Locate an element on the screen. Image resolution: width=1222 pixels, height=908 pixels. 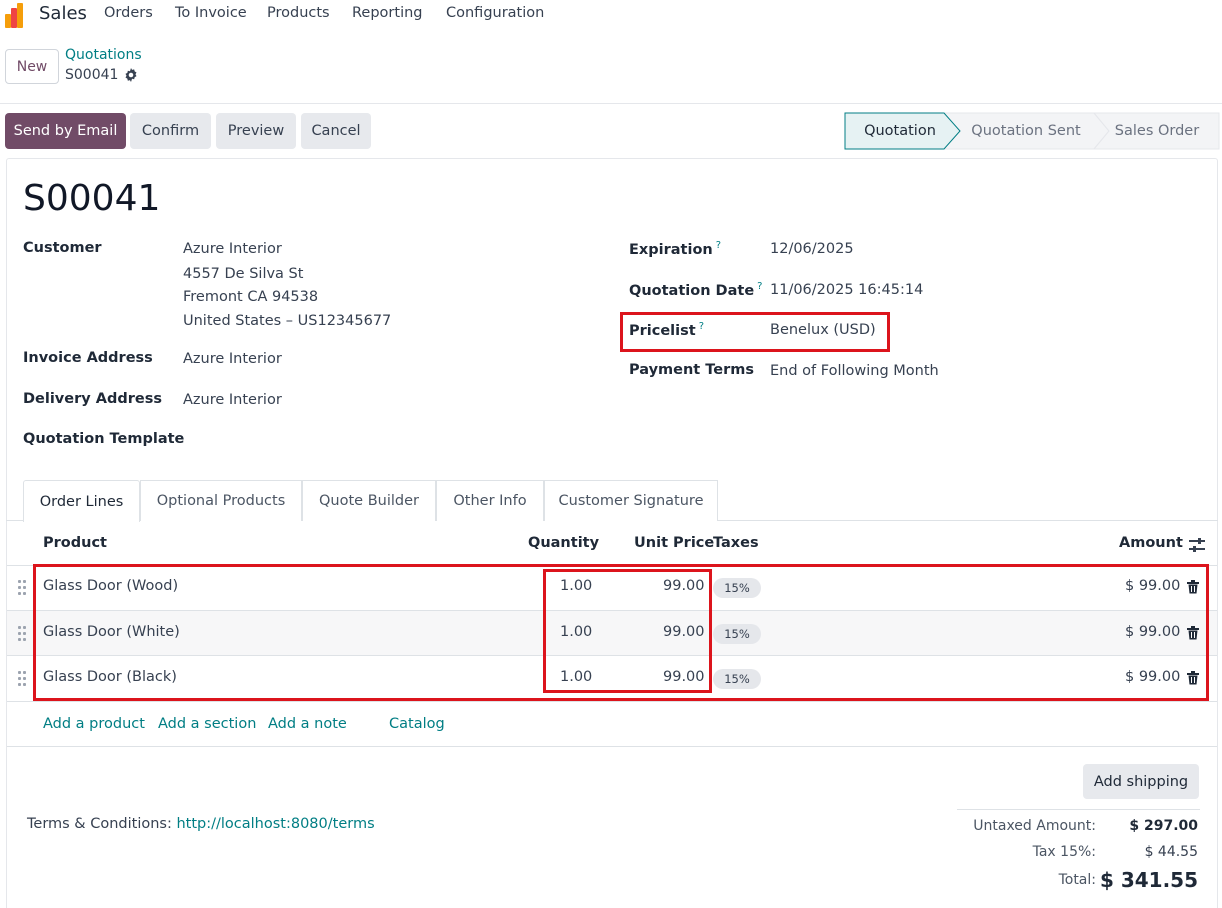
status-sales-order: Sales Order is located at coordinates (1157, 131).